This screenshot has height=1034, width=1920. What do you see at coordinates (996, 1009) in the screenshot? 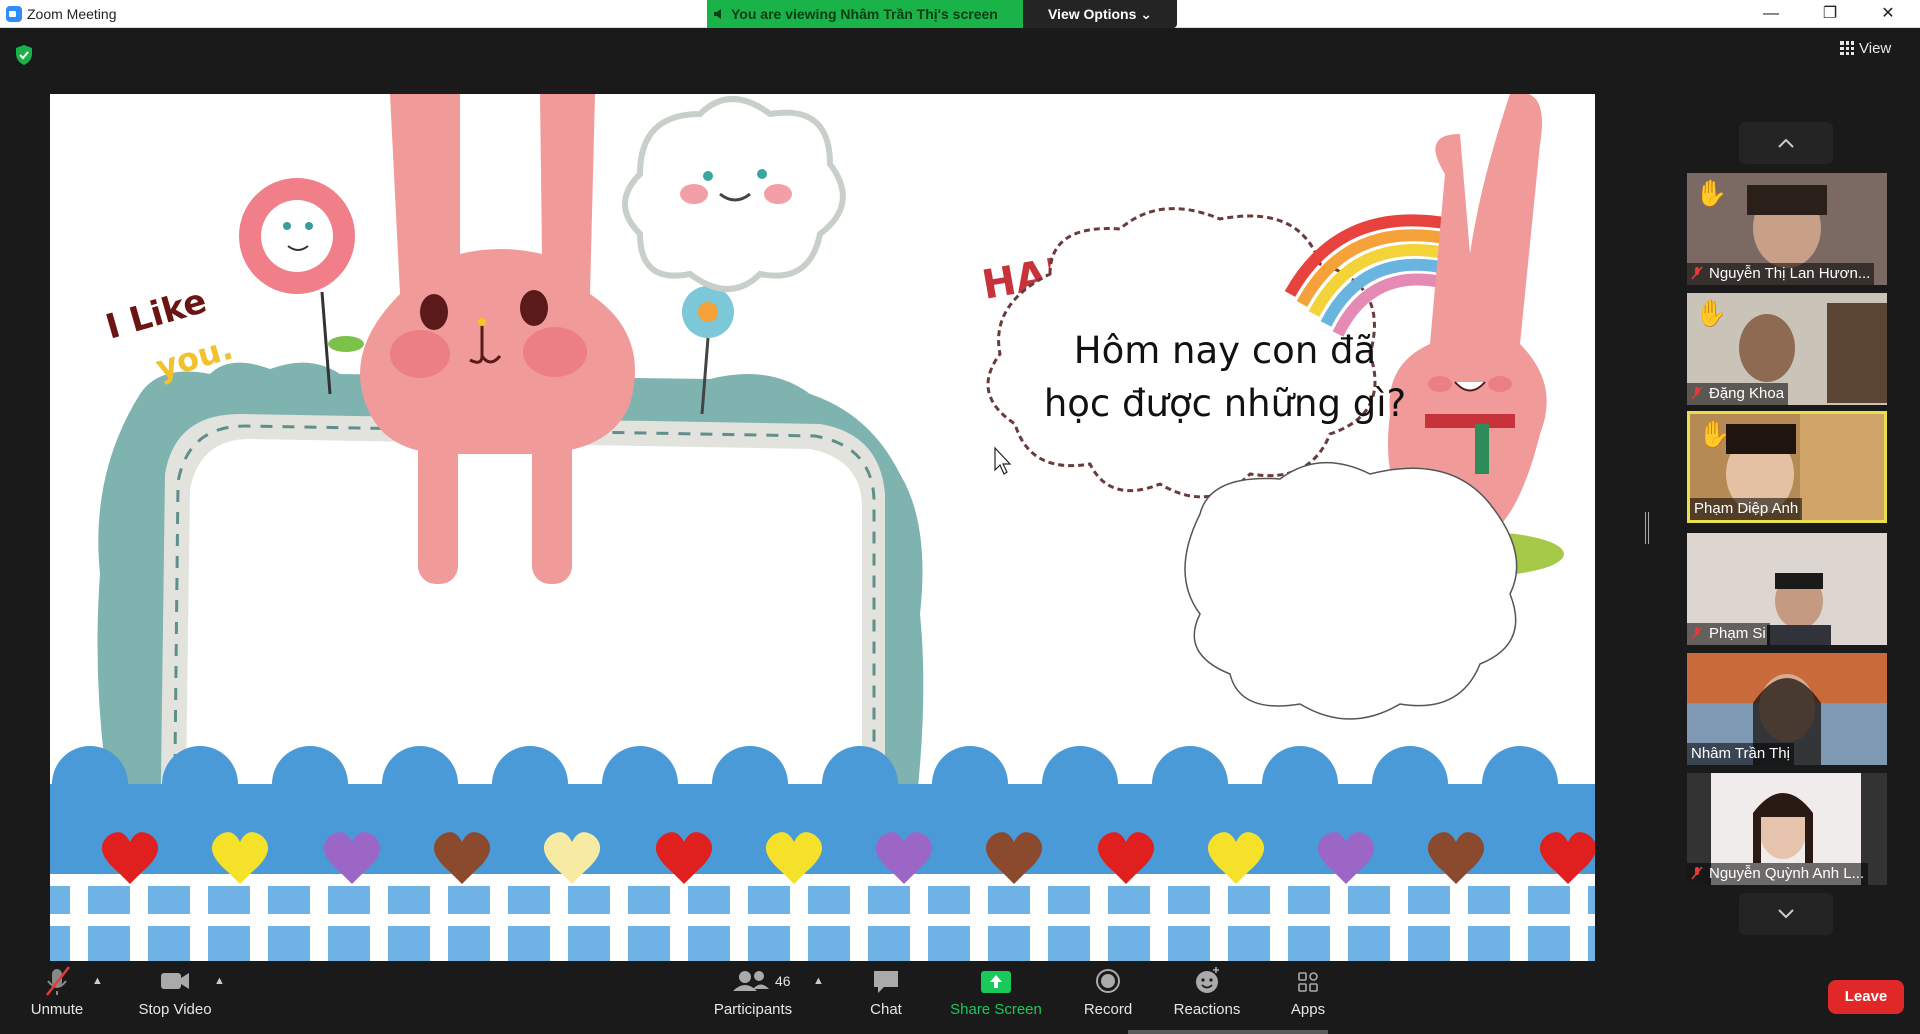
I see `share-screen-label: Share Screen` at bounding box center [996, 1009].